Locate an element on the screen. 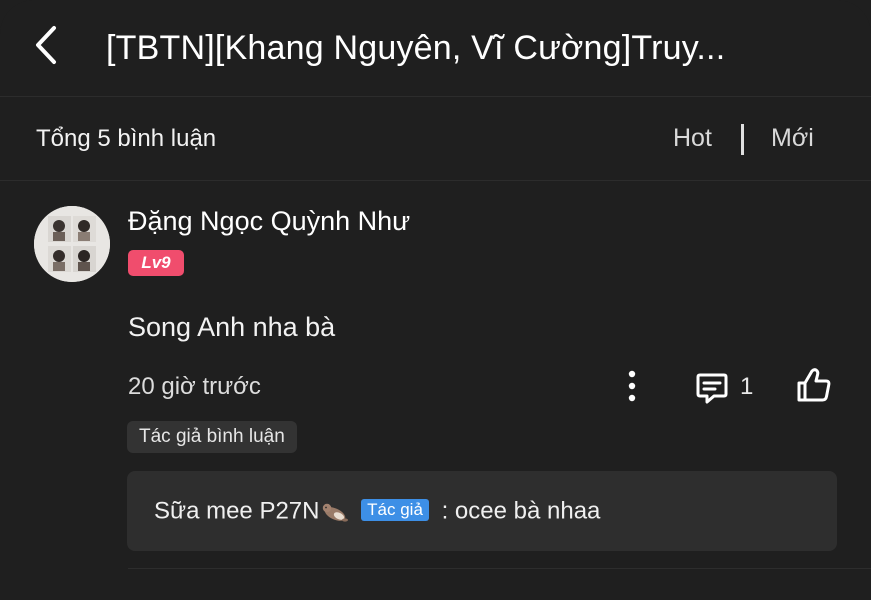 The image size is (871, 600). comment-count: Tổng 5 bình luận is located at coordinates (126, 138).